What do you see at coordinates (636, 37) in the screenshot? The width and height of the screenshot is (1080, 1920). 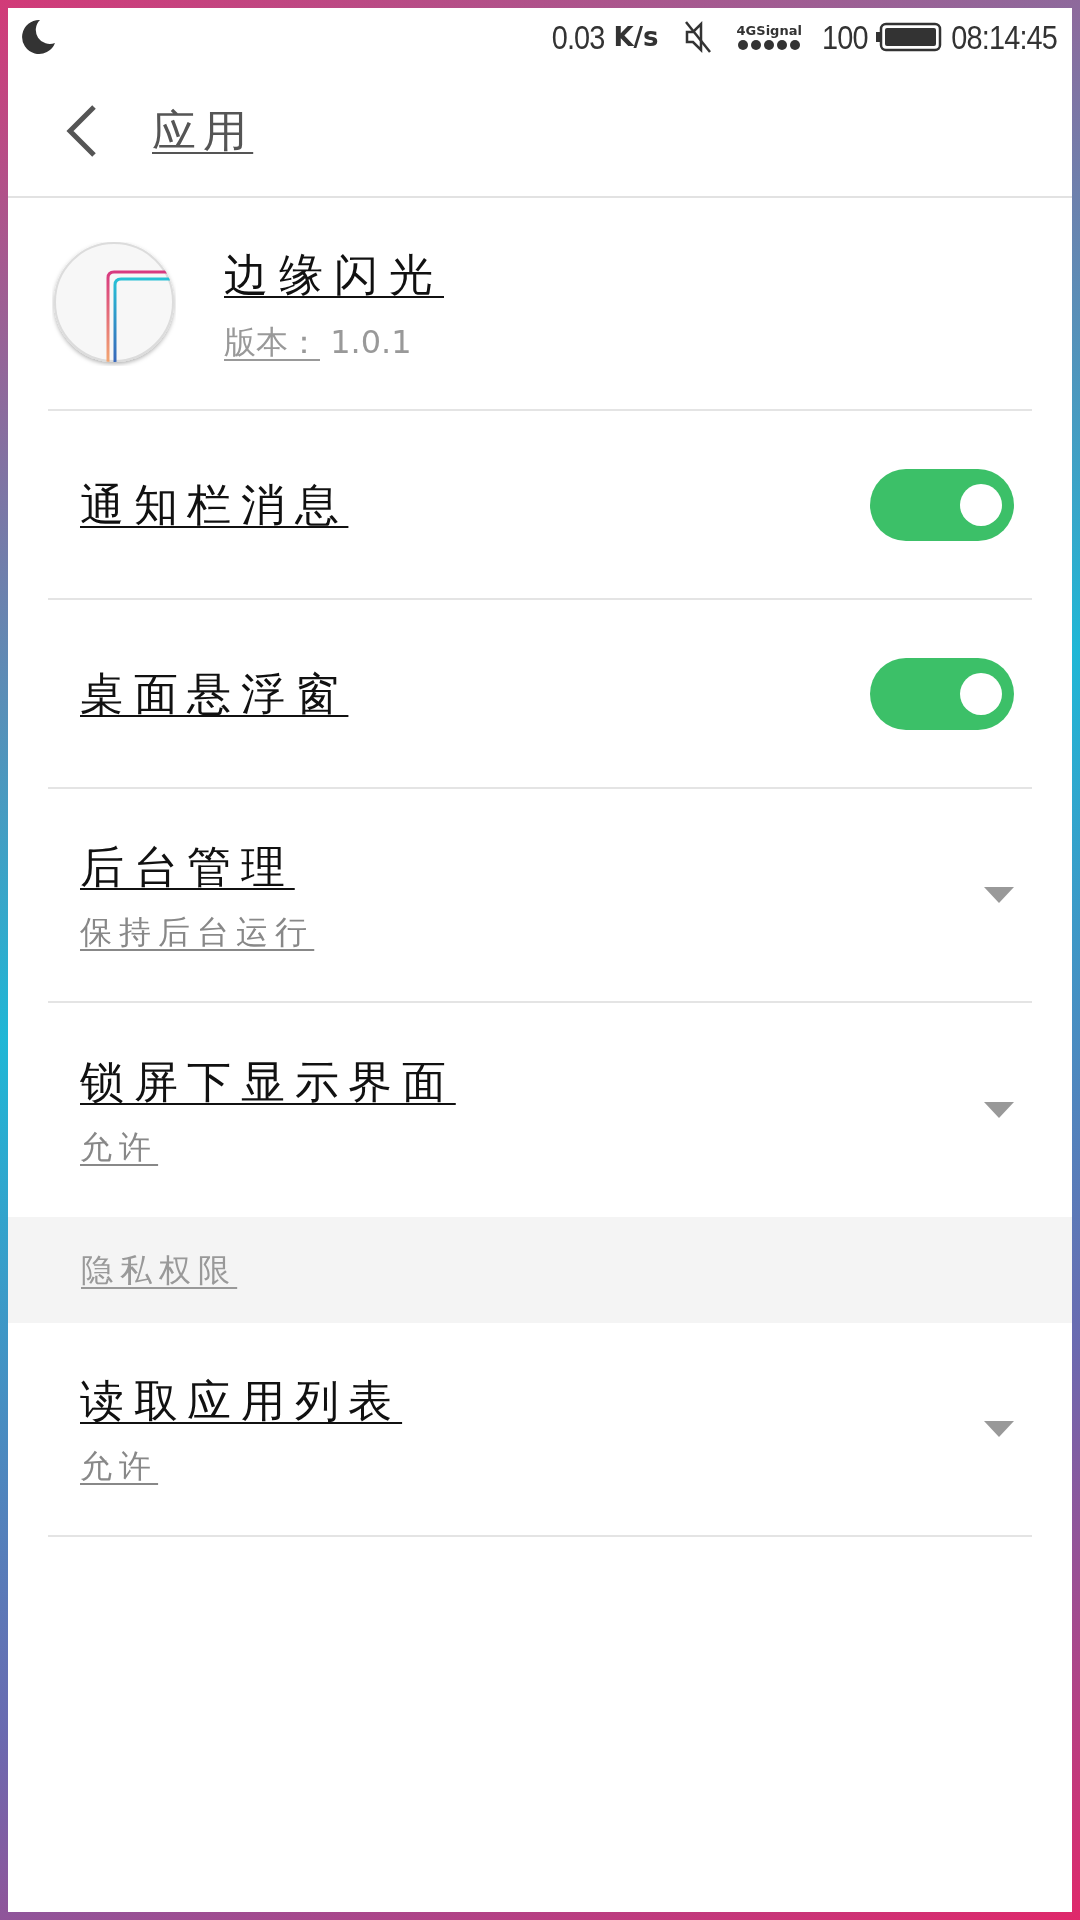 I see `speed-unit: K/s` at bounding box center [636, 37].